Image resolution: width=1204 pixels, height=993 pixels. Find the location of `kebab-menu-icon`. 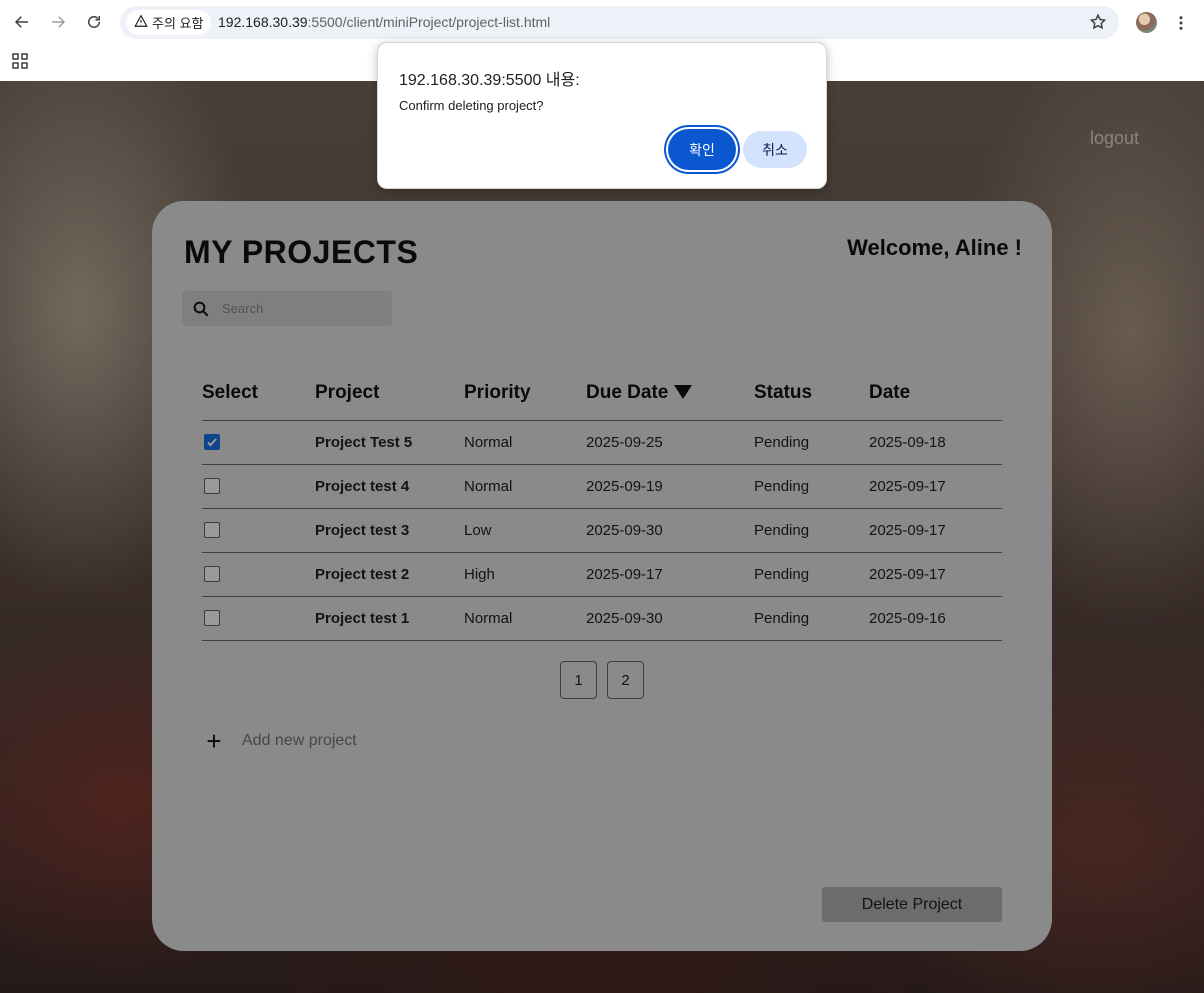

kebab-menu-icon is located at coordinates (1181, 23).